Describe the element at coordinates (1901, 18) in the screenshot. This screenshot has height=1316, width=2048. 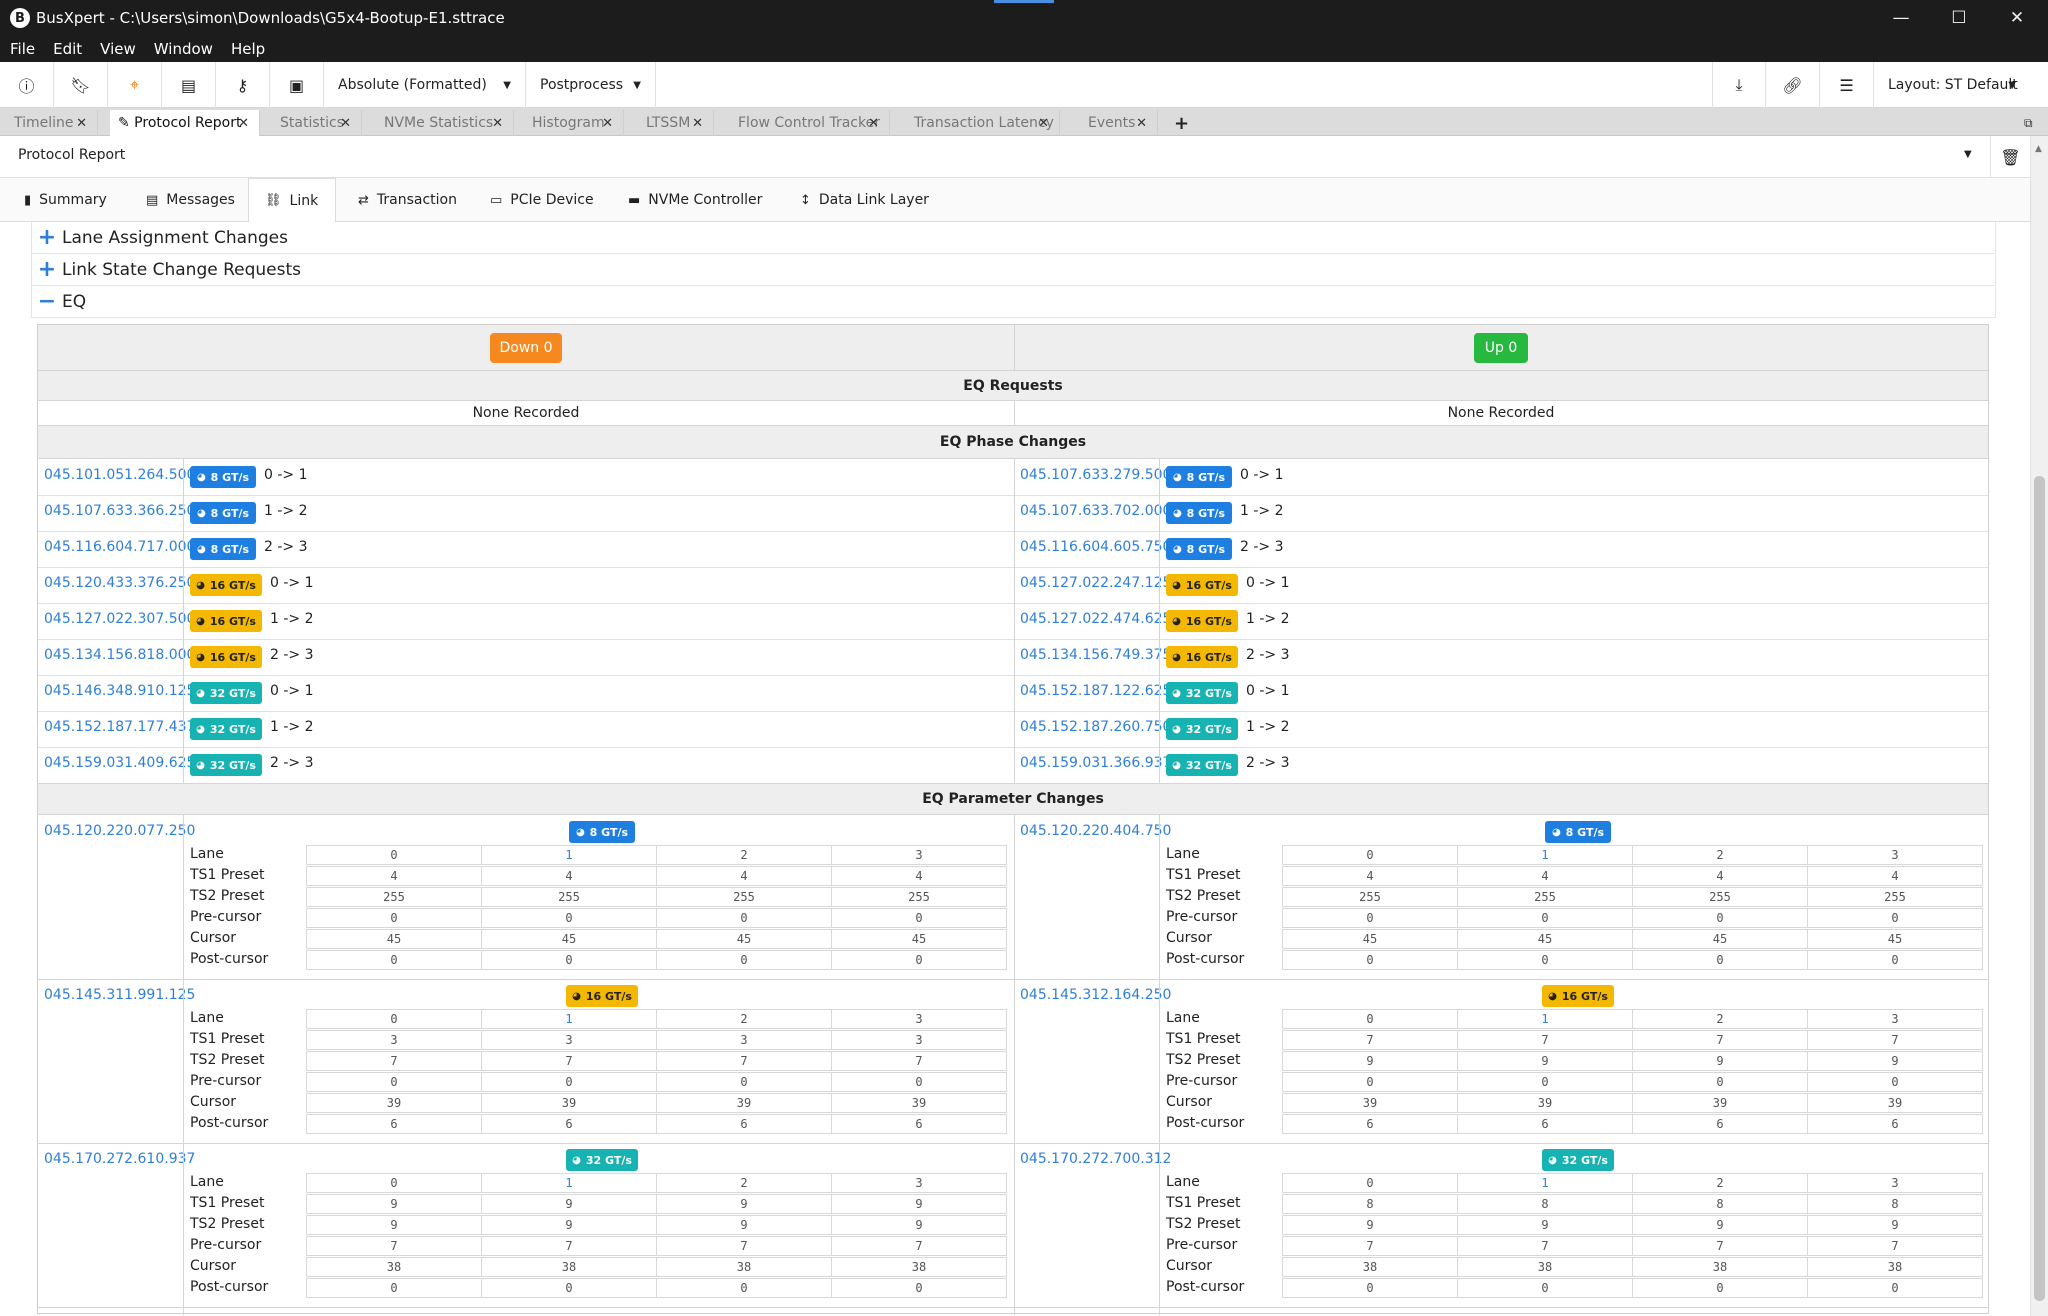
I see `minimize-icon: —` at that location.